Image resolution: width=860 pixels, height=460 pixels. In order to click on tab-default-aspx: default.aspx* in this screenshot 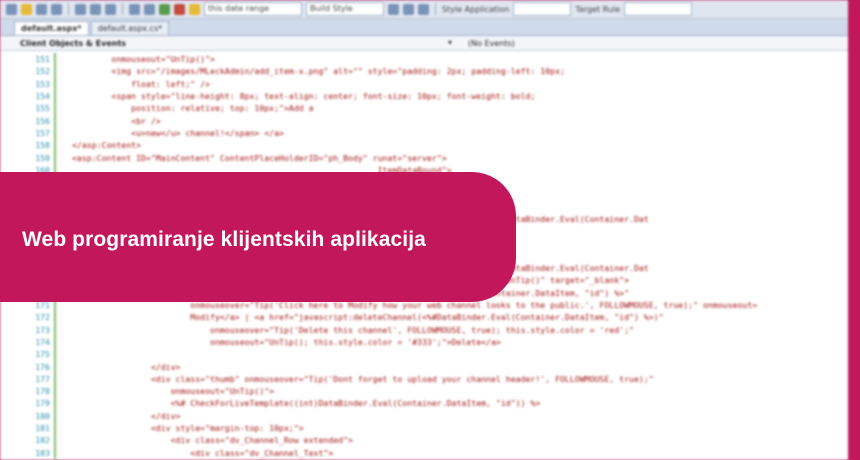, I will do `click(51, 28)`.